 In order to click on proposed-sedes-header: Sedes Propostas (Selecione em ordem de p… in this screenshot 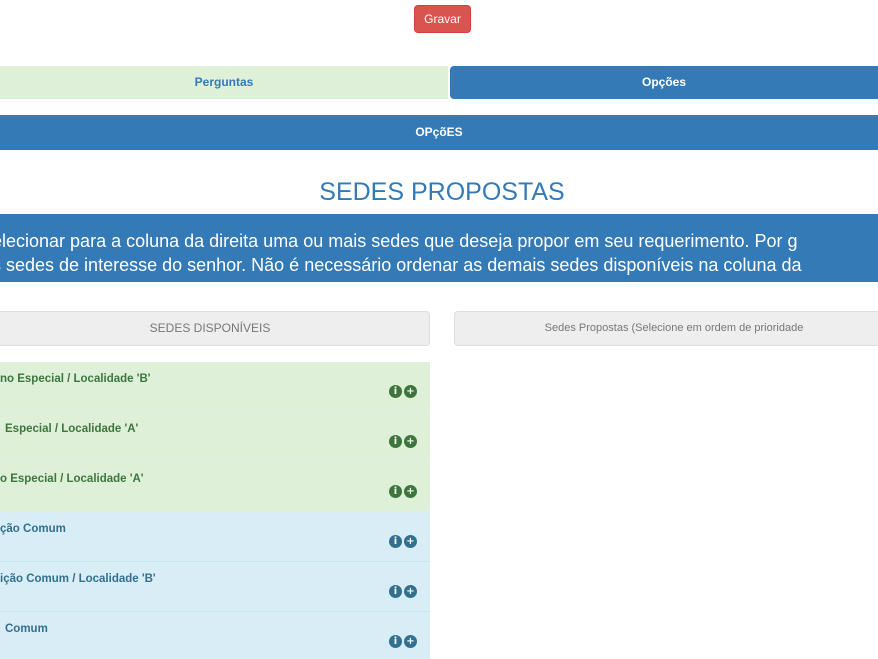, I will do `click(666, 328)`.